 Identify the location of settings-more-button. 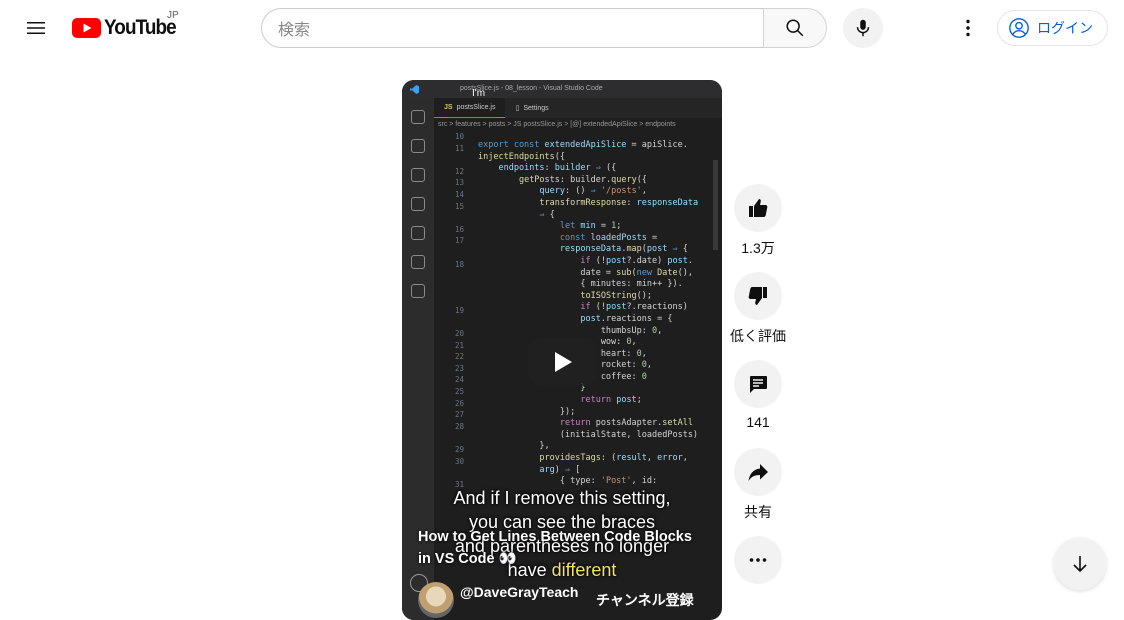
(968, 28).